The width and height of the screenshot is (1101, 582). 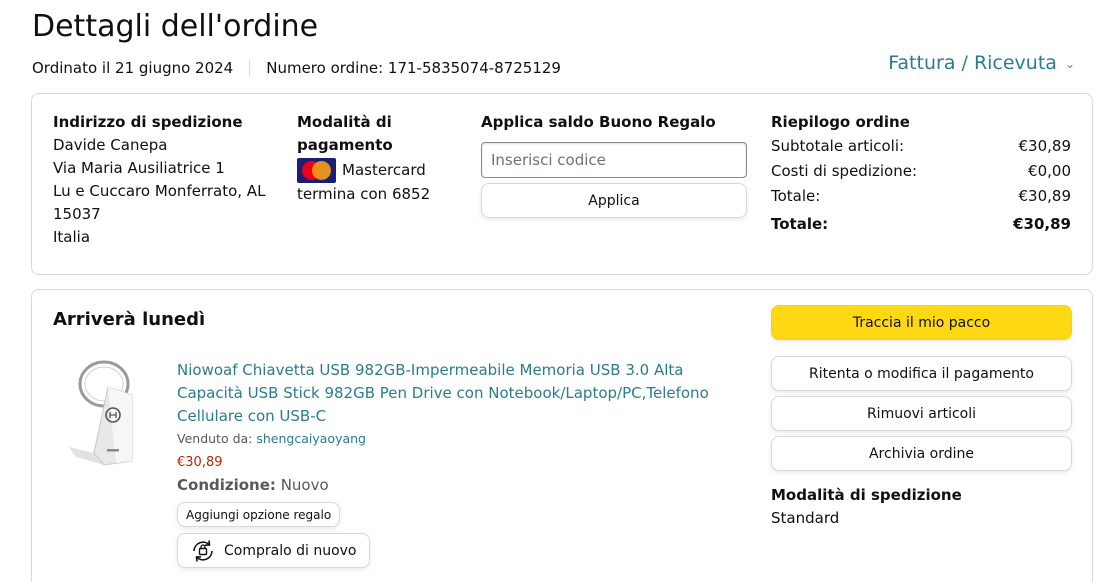 I want to click on summary-label: Totale:, so click(x=796, y=196).